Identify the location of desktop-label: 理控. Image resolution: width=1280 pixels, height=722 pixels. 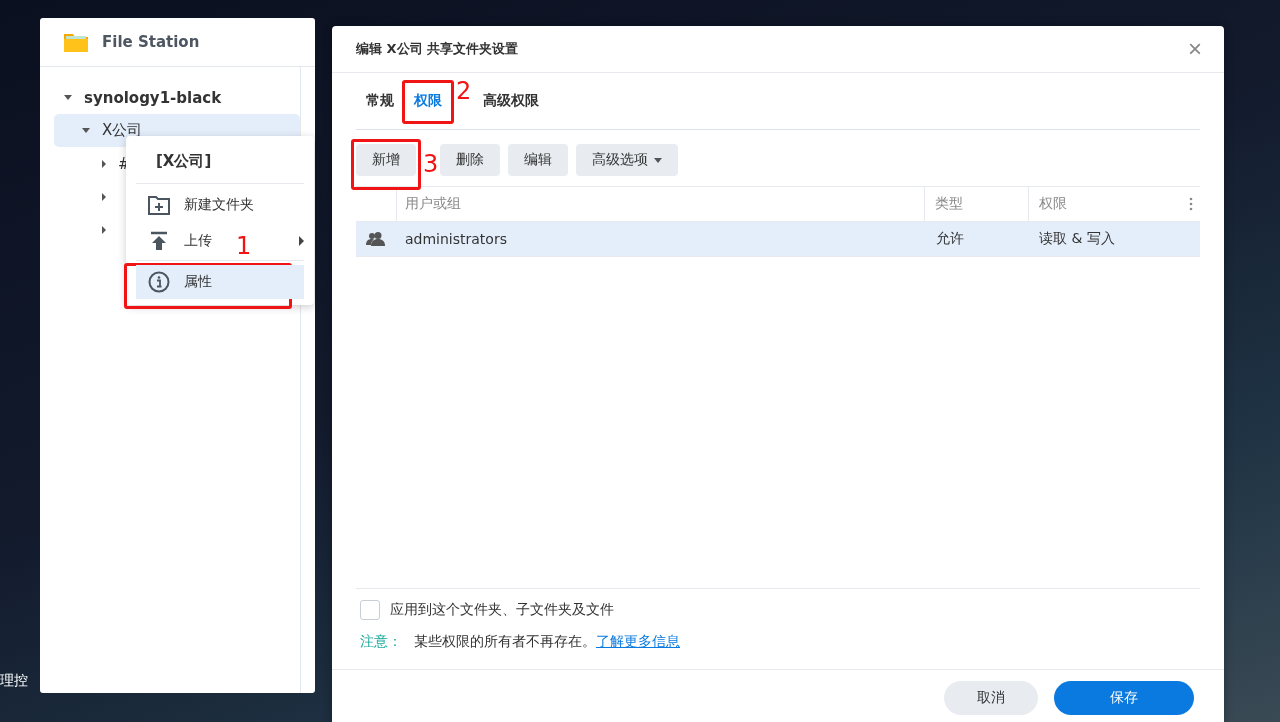
(14, 681).